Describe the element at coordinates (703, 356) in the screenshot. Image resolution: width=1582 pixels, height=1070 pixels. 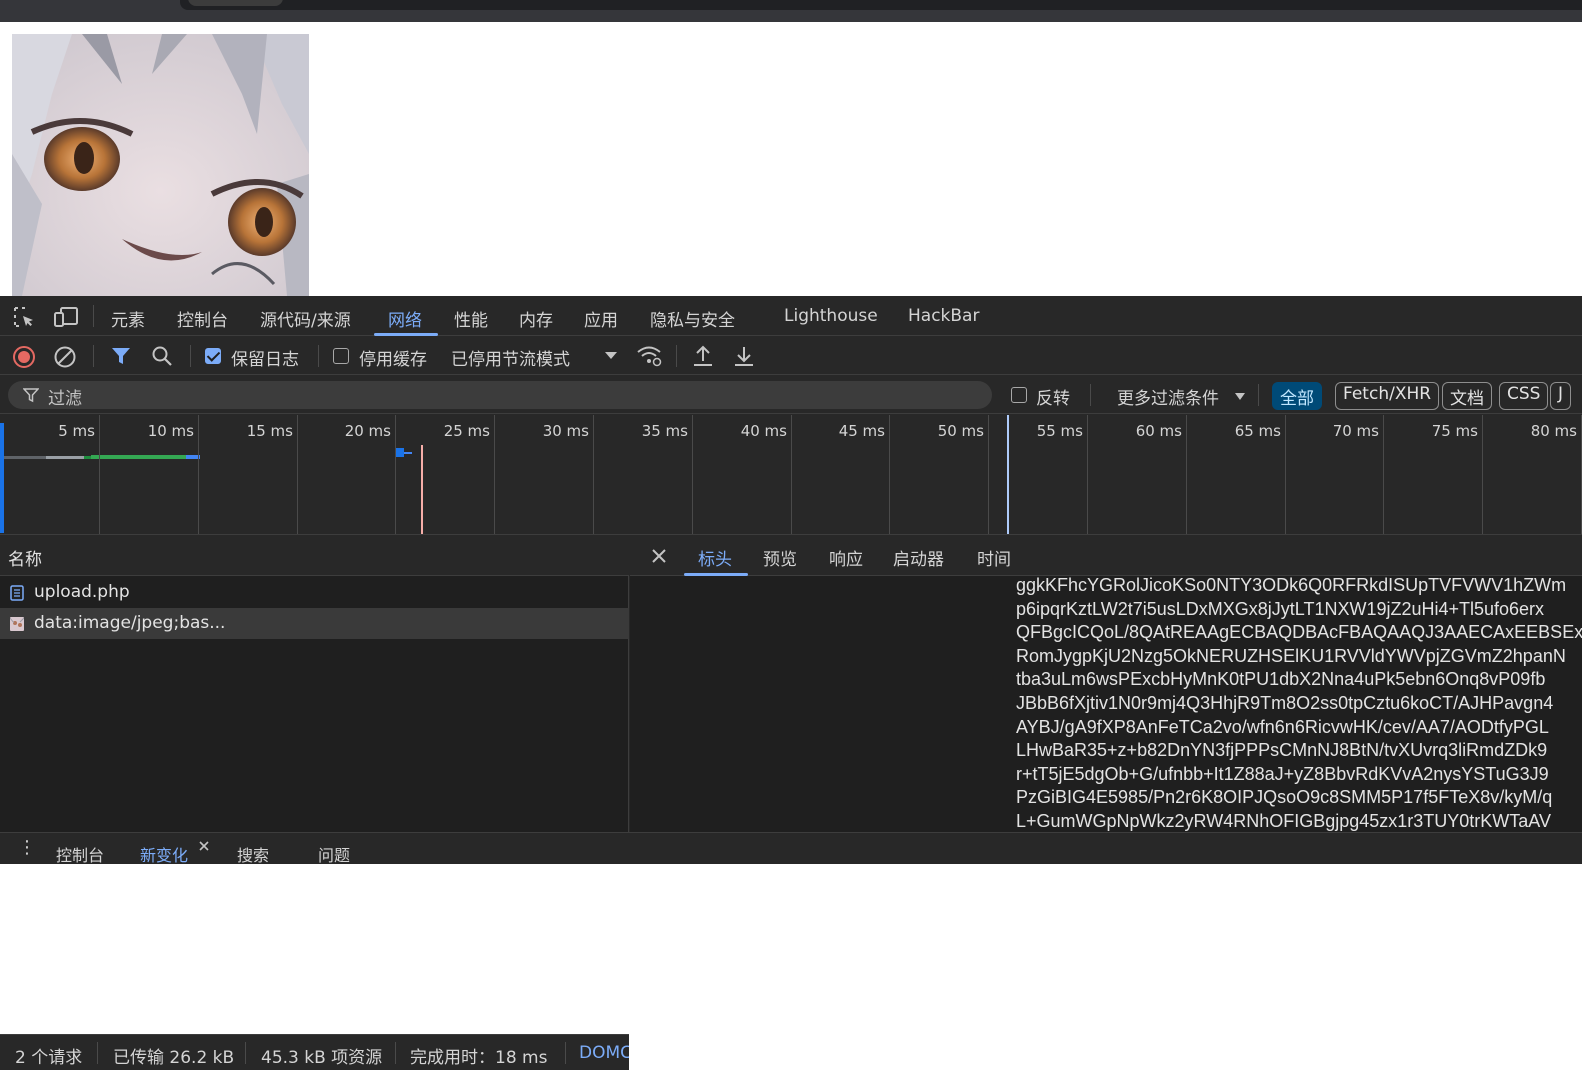
I see `import-har-icon` at that location.